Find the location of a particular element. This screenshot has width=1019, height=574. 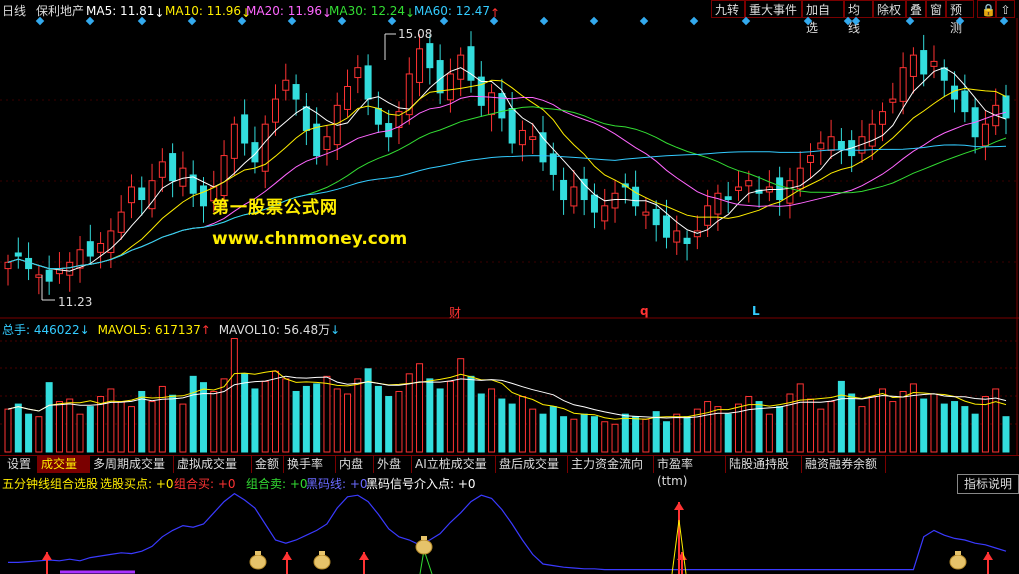

tab-7: 外盘 is located at coordinates (393, 464).